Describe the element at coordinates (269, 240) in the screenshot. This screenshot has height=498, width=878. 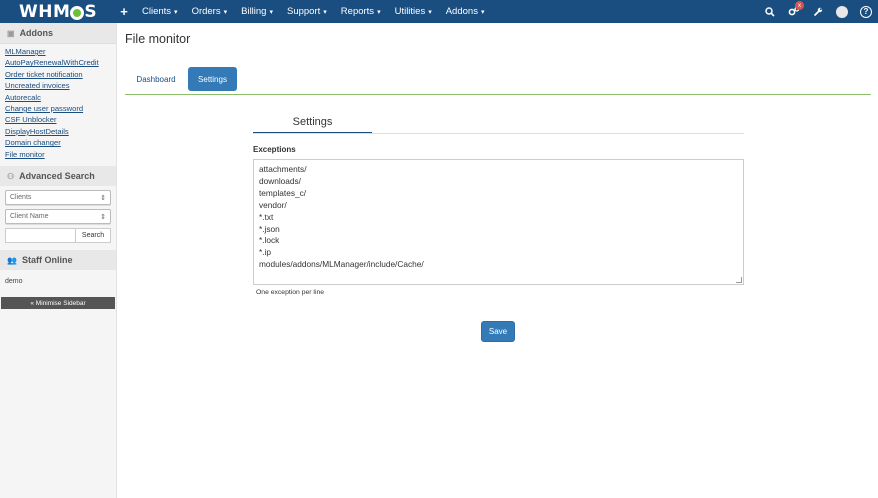
I see `exception-line: *.lock` at that location.